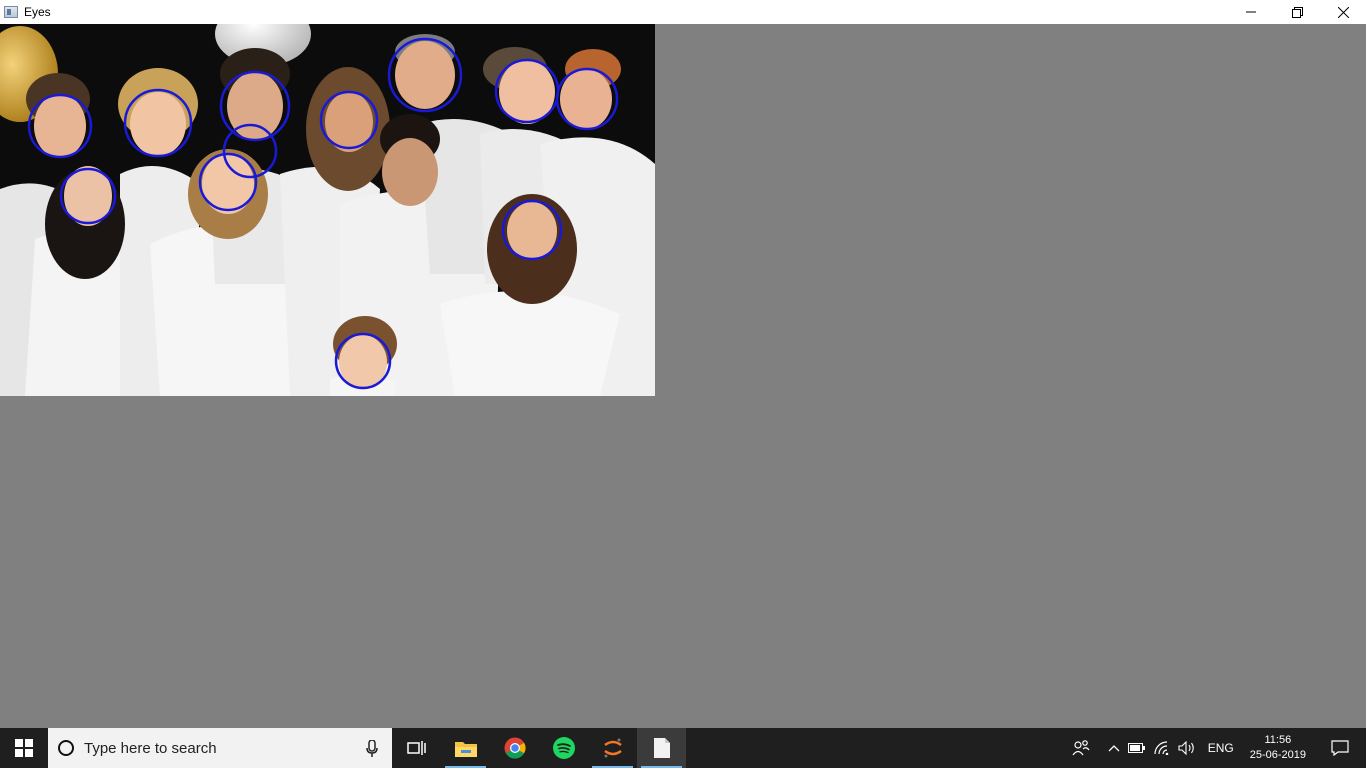  What do you see at coordinates (220, 748) in the screenshot?
I see `taskbar-search-box: Type here to search` at bounding box center [220, 748].